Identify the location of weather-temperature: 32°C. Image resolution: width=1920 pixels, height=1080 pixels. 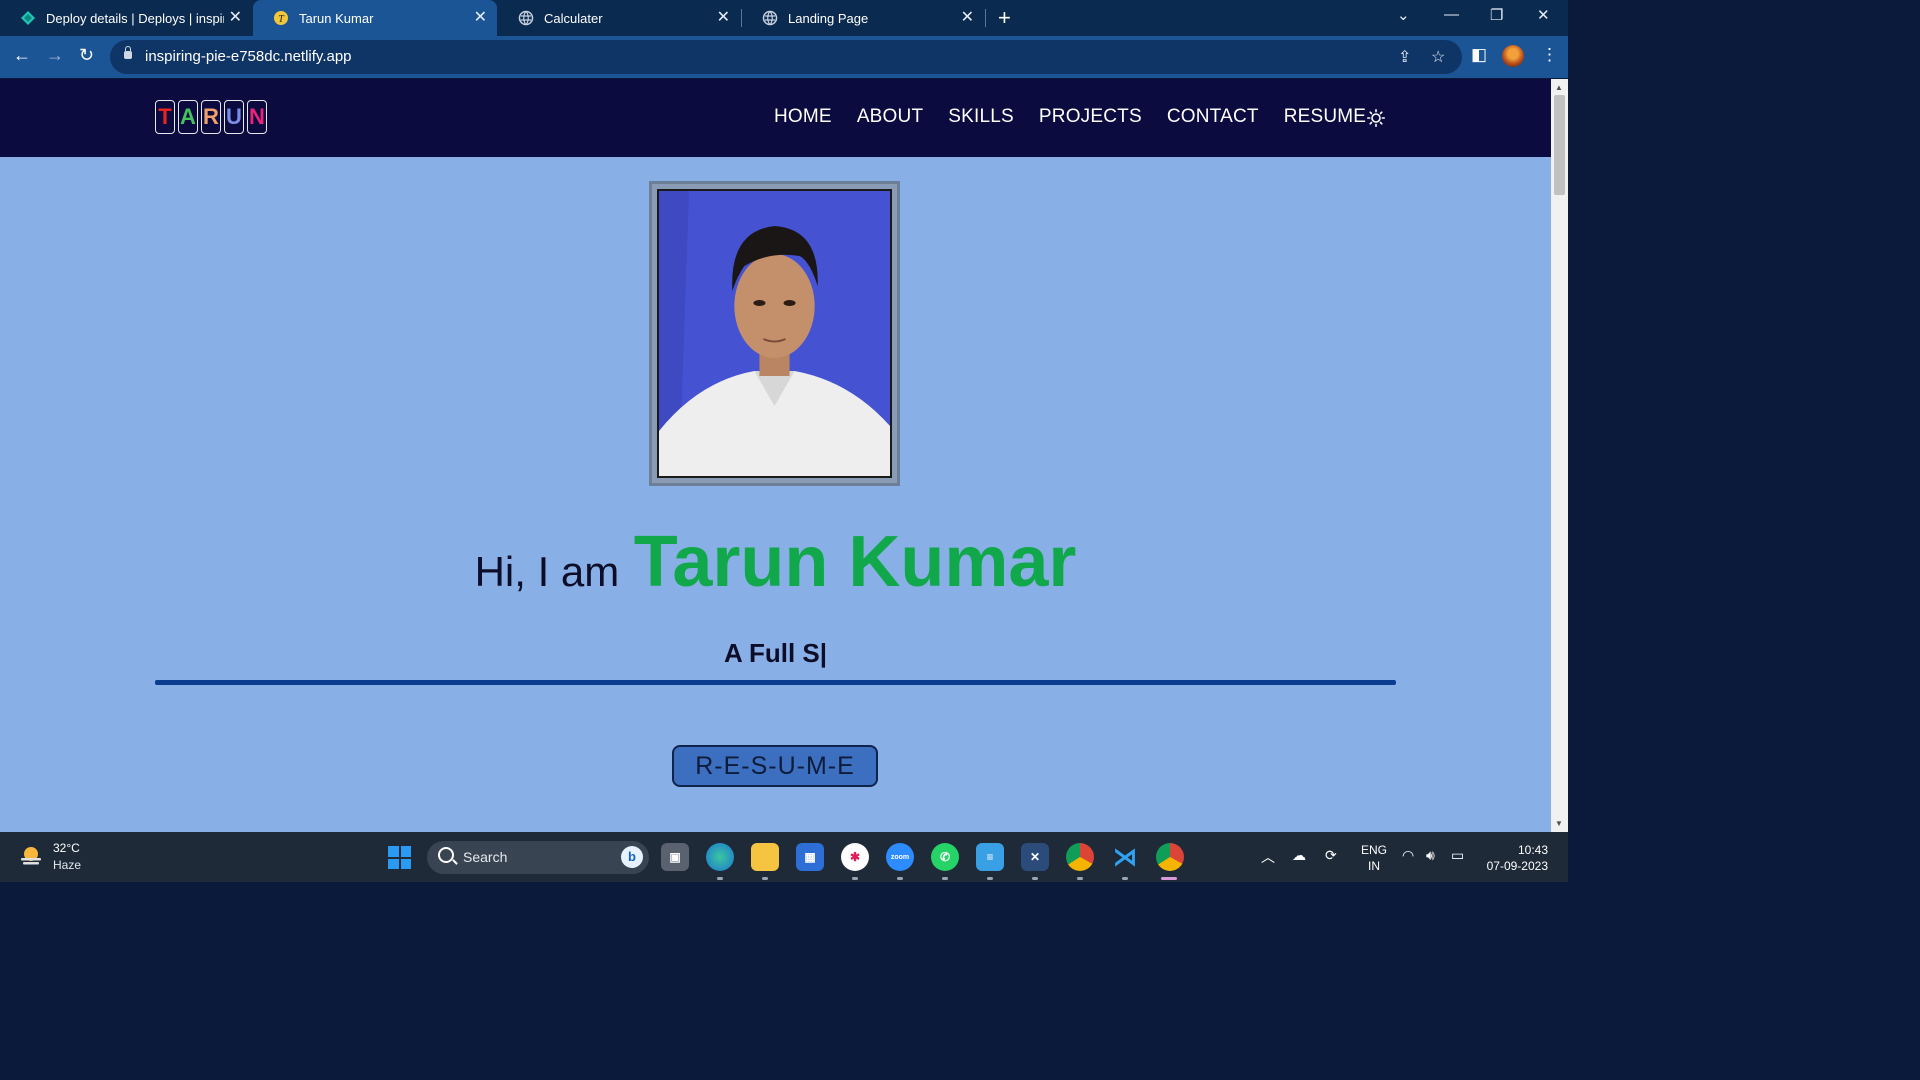
(66, 848).